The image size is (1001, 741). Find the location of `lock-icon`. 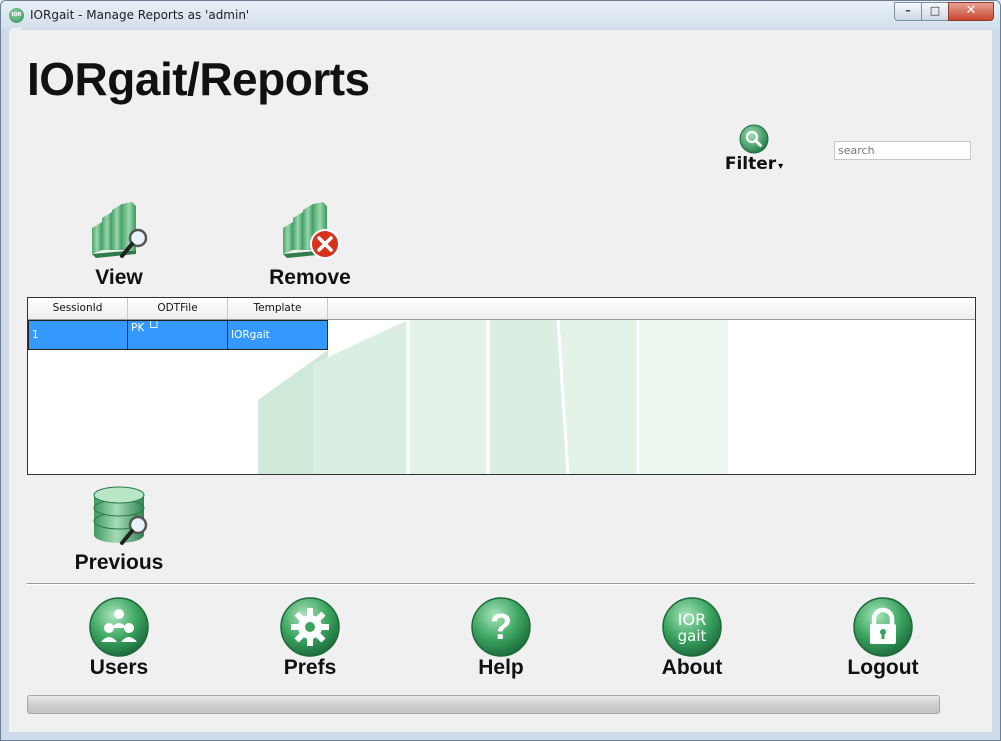

lock-icon is located at coordinates (883, 627).